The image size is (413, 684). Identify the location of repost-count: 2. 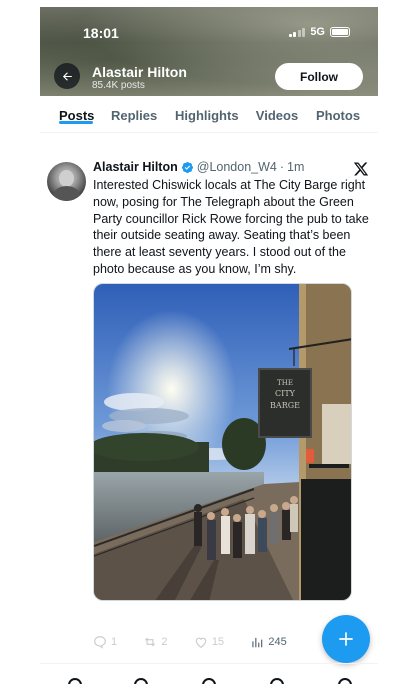
(164, 642).